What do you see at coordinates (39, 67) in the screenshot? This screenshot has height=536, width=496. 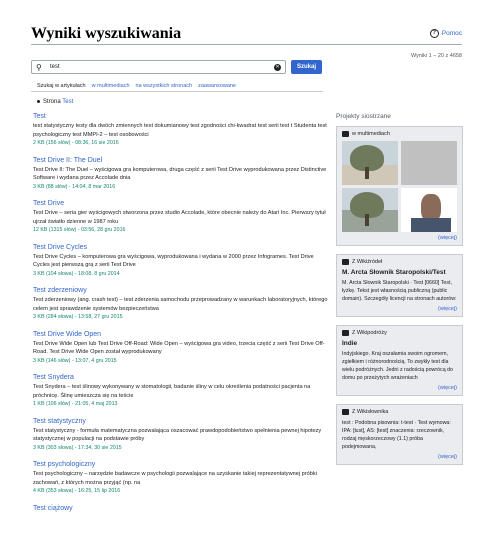 I see `search-icon: ⚲` at bounding box center [39, 67].